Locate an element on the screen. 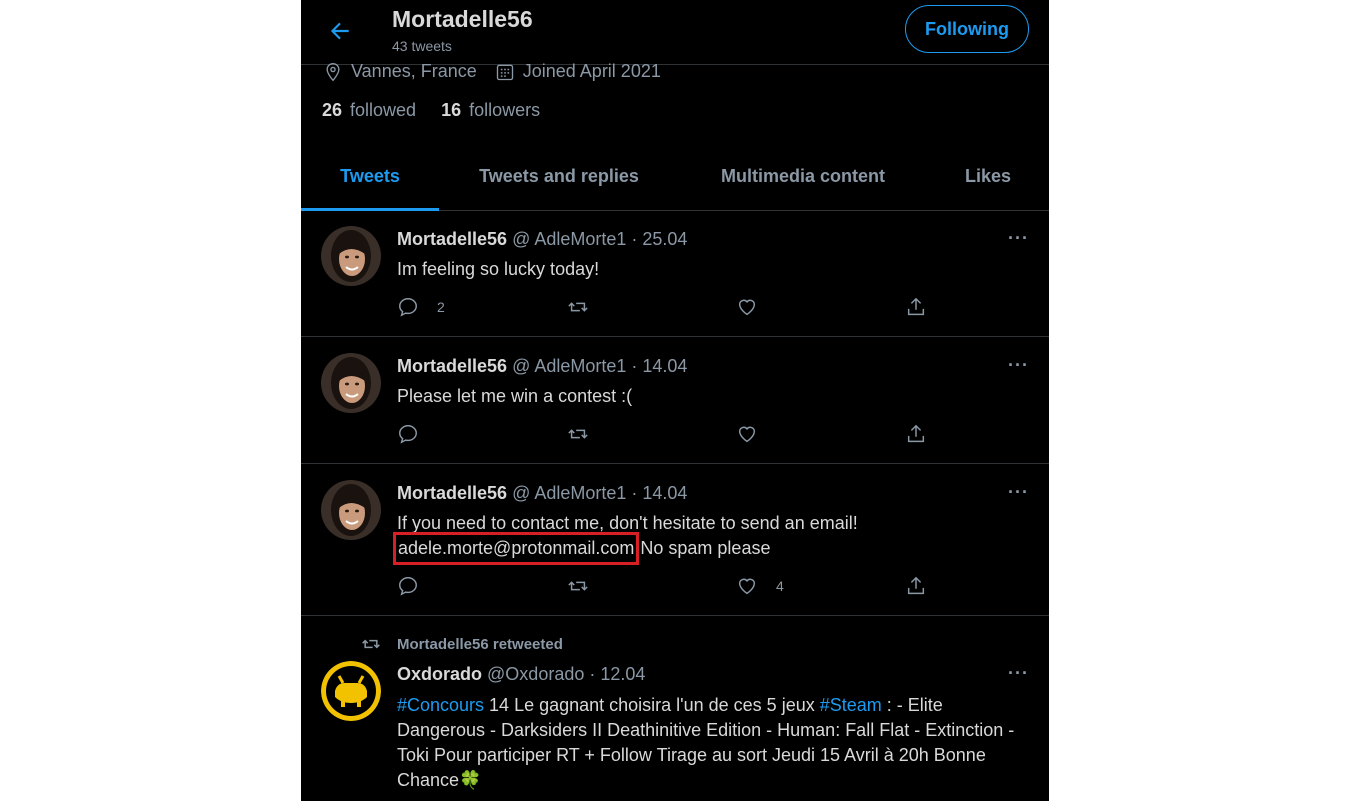  tweet-author-name: Oxdorado is located at coordinates (439, 674).